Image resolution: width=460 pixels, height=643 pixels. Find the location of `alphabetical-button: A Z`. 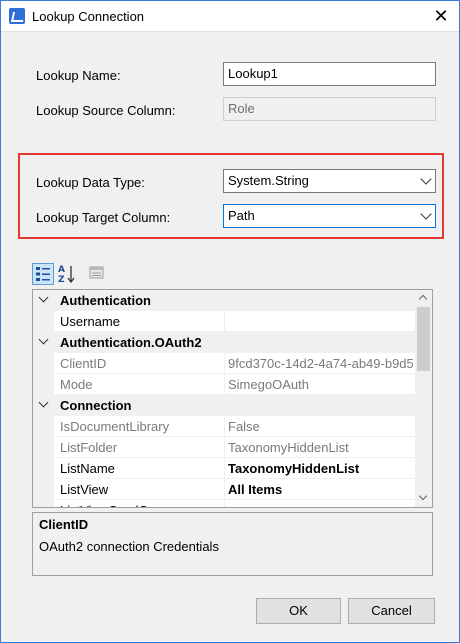

alphabetical-button: A Z is located at coordinates (68, 274).